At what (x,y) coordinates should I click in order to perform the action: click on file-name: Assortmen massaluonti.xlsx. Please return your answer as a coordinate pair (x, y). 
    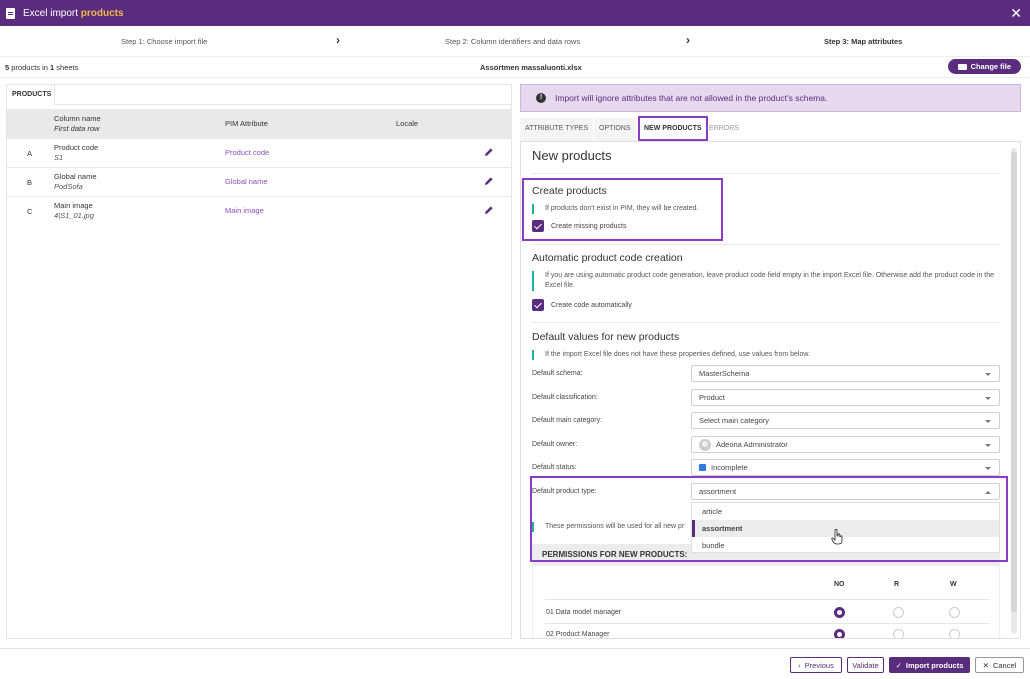
    Looking at the image, I should click on (531, 67).